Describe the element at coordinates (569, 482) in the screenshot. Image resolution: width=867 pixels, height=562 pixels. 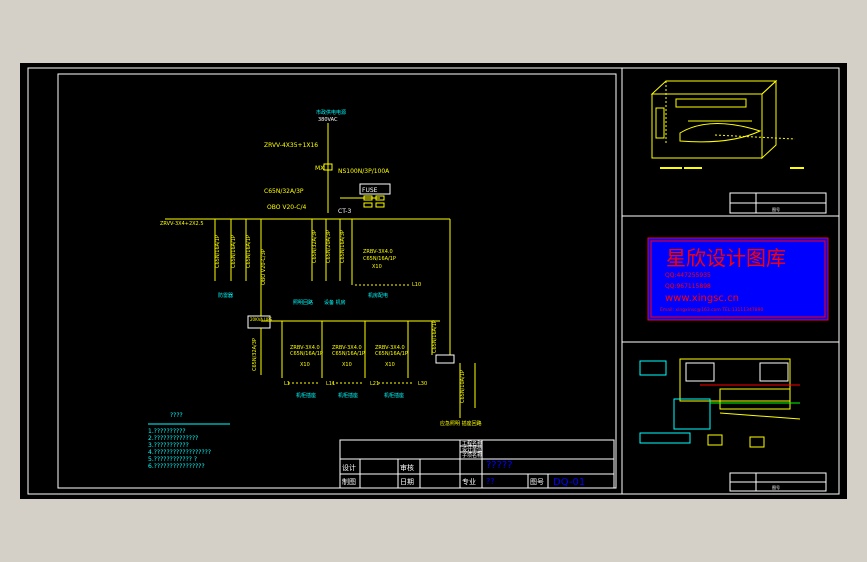
I see `tb-drawing-no: DQ-01` at that location.